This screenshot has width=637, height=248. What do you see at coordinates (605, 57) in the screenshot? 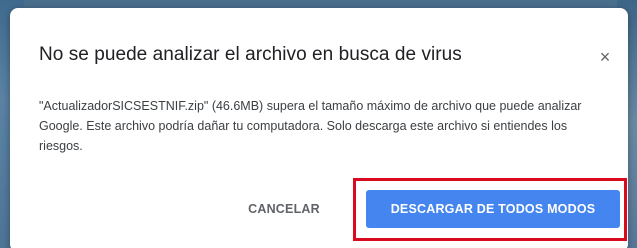
I see `close-icon: ×` at bounding box center [605, 57].